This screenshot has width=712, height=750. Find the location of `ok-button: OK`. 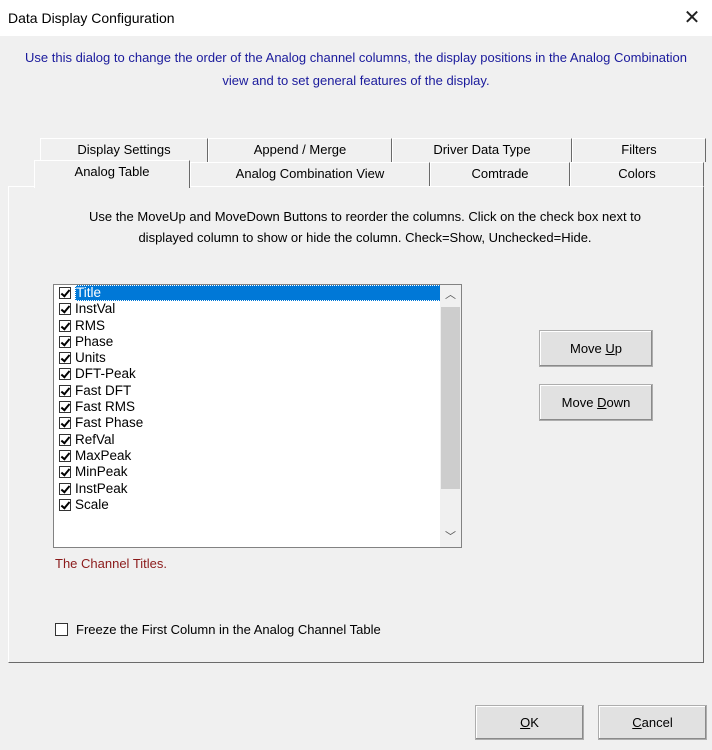

ok-button: OK is located at coordinates (529, 722).